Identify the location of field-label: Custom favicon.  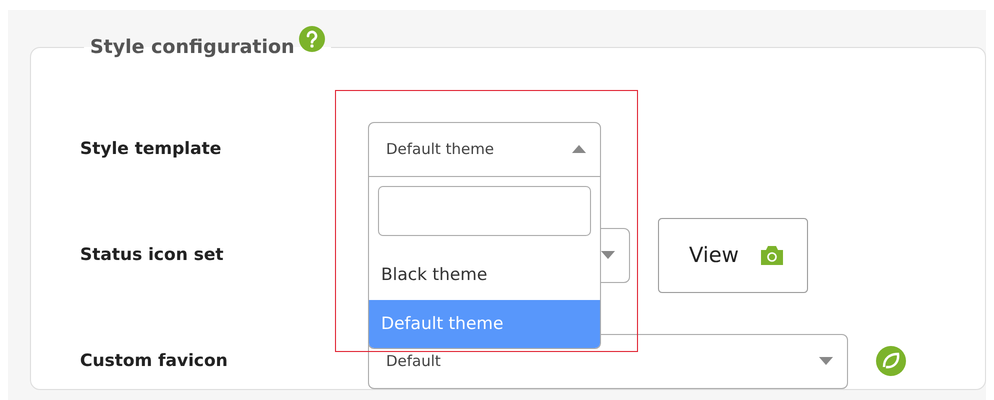
(154, 361).